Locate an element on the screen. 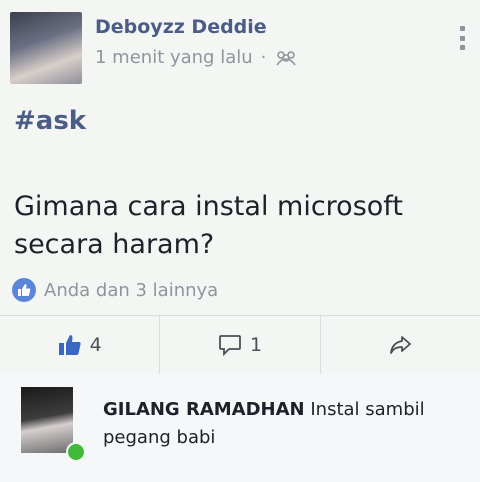  share-button is located at coordinates (400, 345).